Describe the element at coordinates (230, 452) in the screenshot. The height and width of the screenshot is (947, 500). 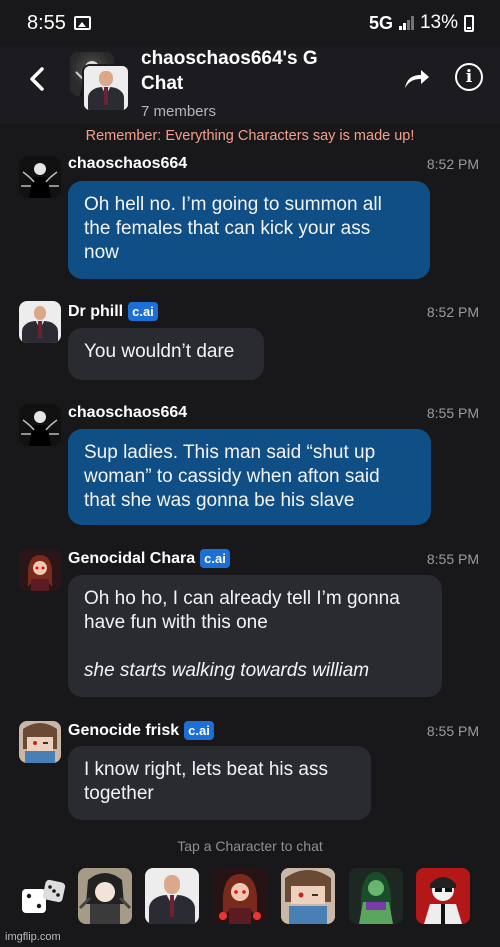
I see `message-line: Sup ladies. This man said “shut up` at that location.